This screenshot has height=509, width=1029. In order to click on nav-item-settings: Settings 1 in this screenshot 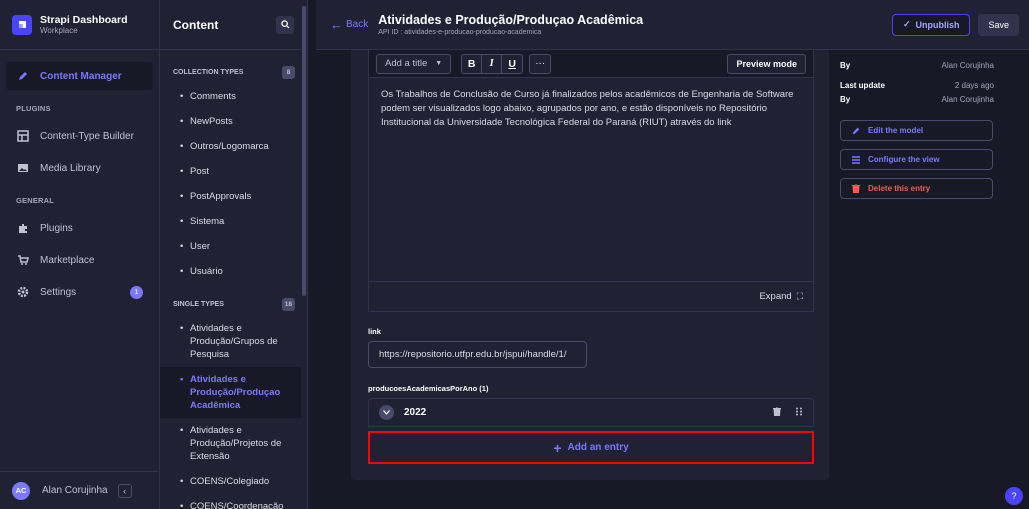, I will do `click(79, 292)`.